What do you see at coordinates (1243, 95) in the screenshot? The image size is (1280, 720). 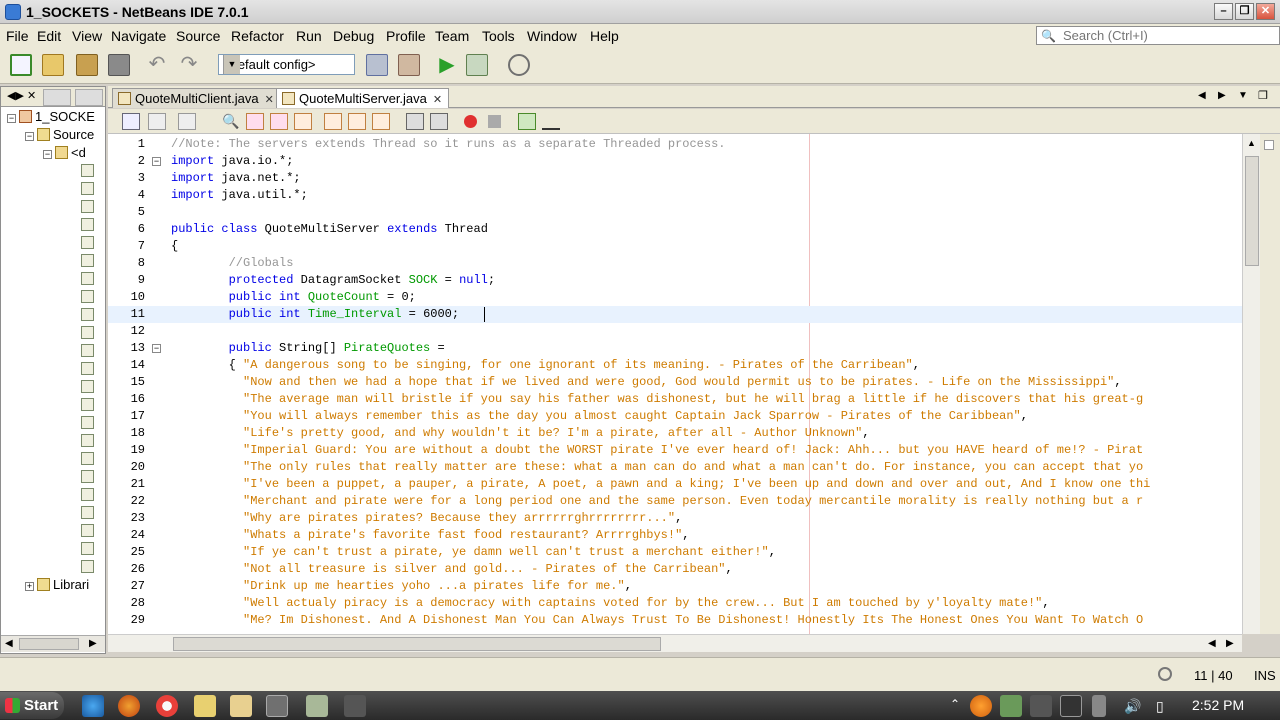 I see `tab-list-icon: ▼` at bounding box center [1243, 95].